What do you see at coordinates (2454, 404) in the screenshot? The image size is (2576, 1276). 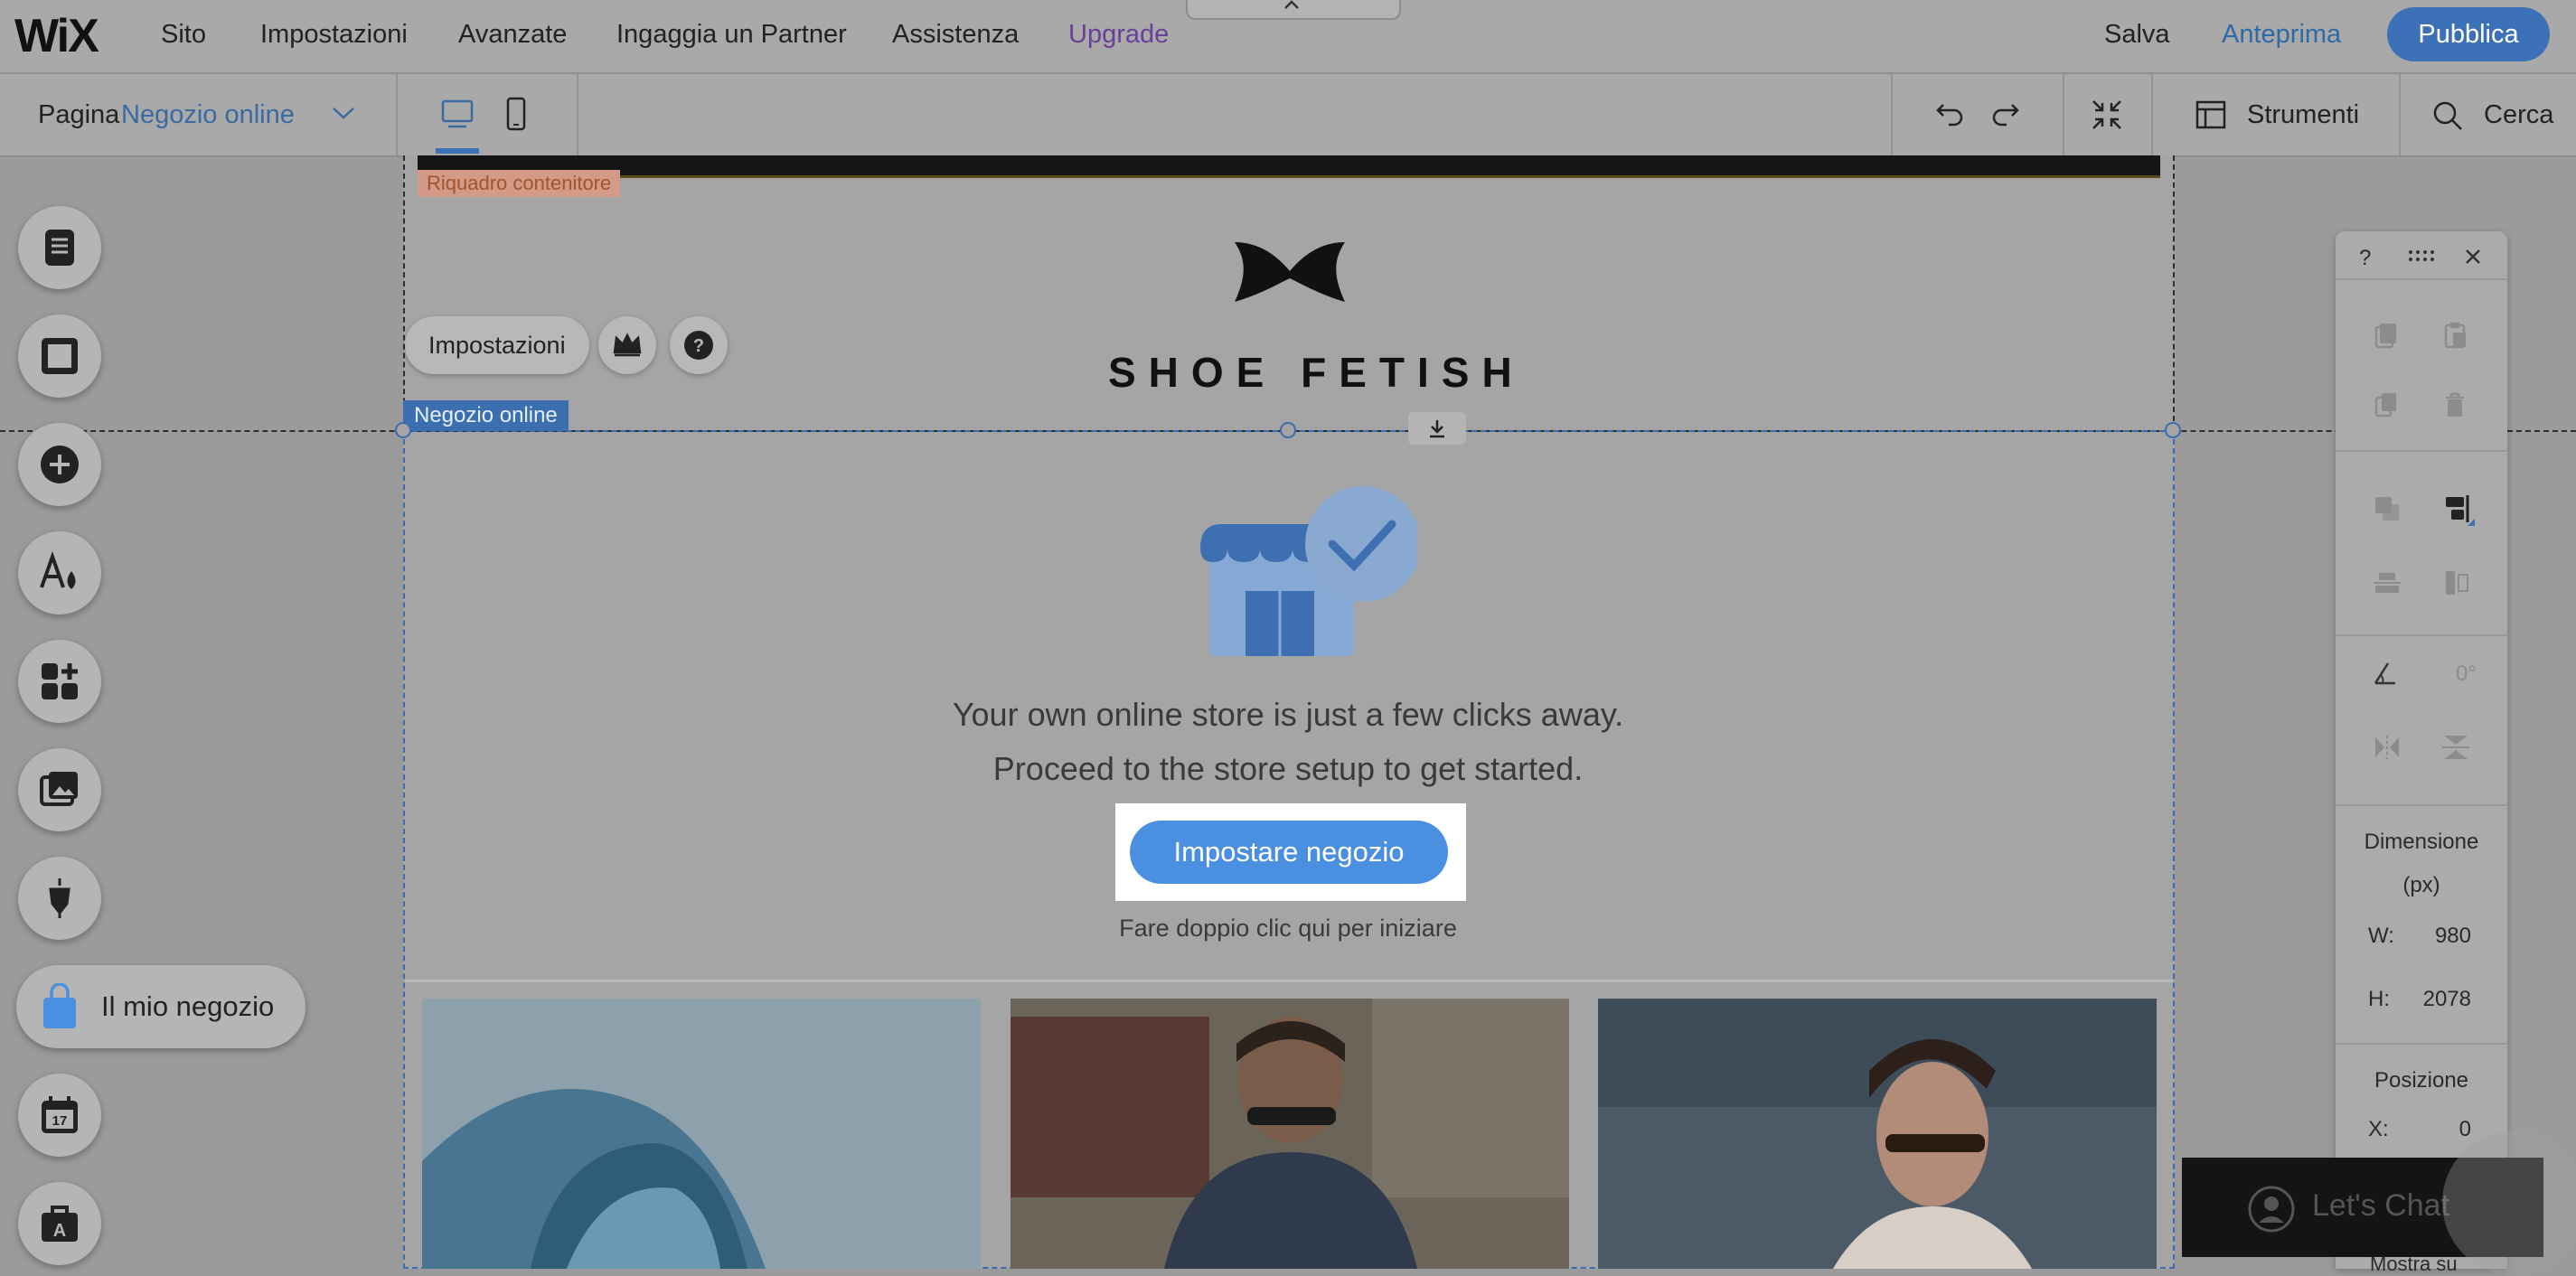 I see `delete-icon` at bounding box center [2454, 404].